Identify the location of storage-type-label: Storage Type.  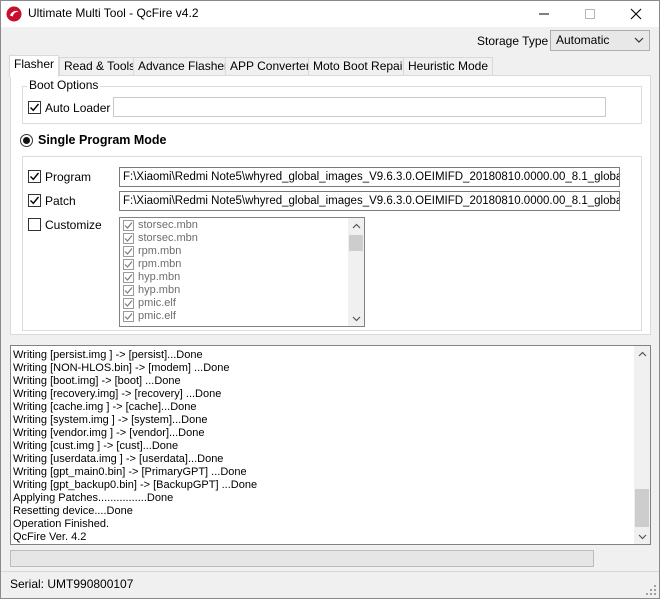
(513, 41).